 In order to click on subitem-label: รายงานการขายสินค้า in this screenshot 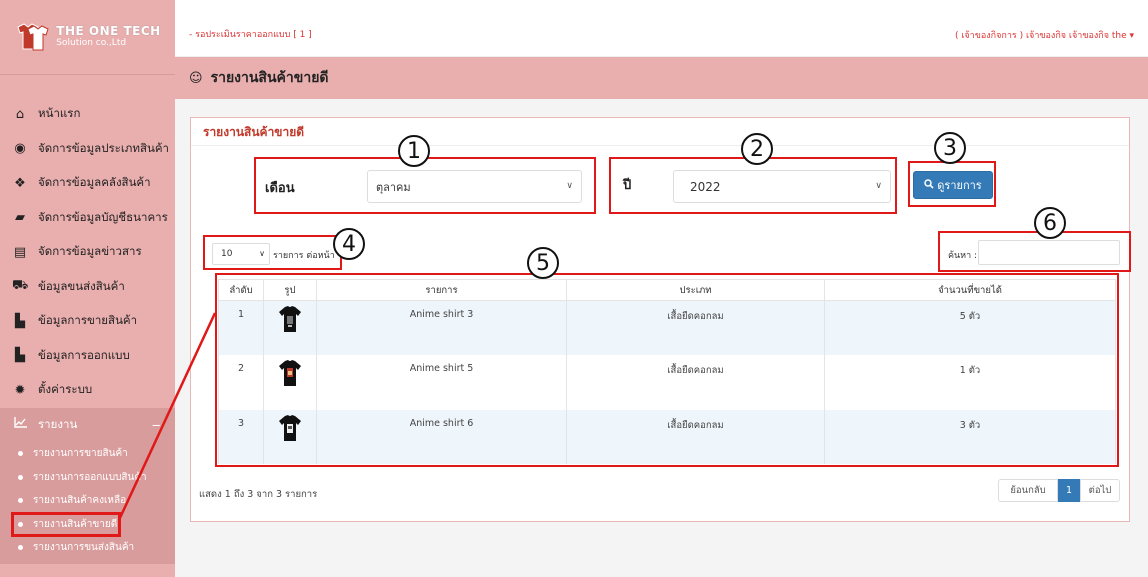, I will do `click(80, 454)`.